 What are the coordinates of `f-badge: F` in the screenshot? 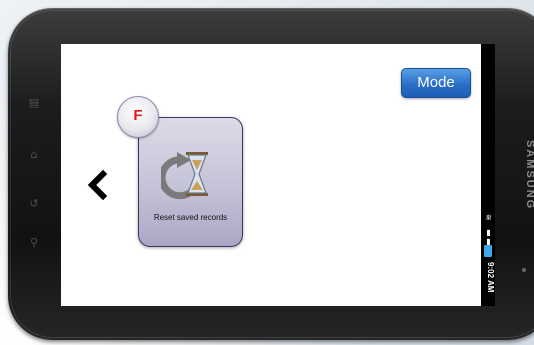 It's located at (138, 117).